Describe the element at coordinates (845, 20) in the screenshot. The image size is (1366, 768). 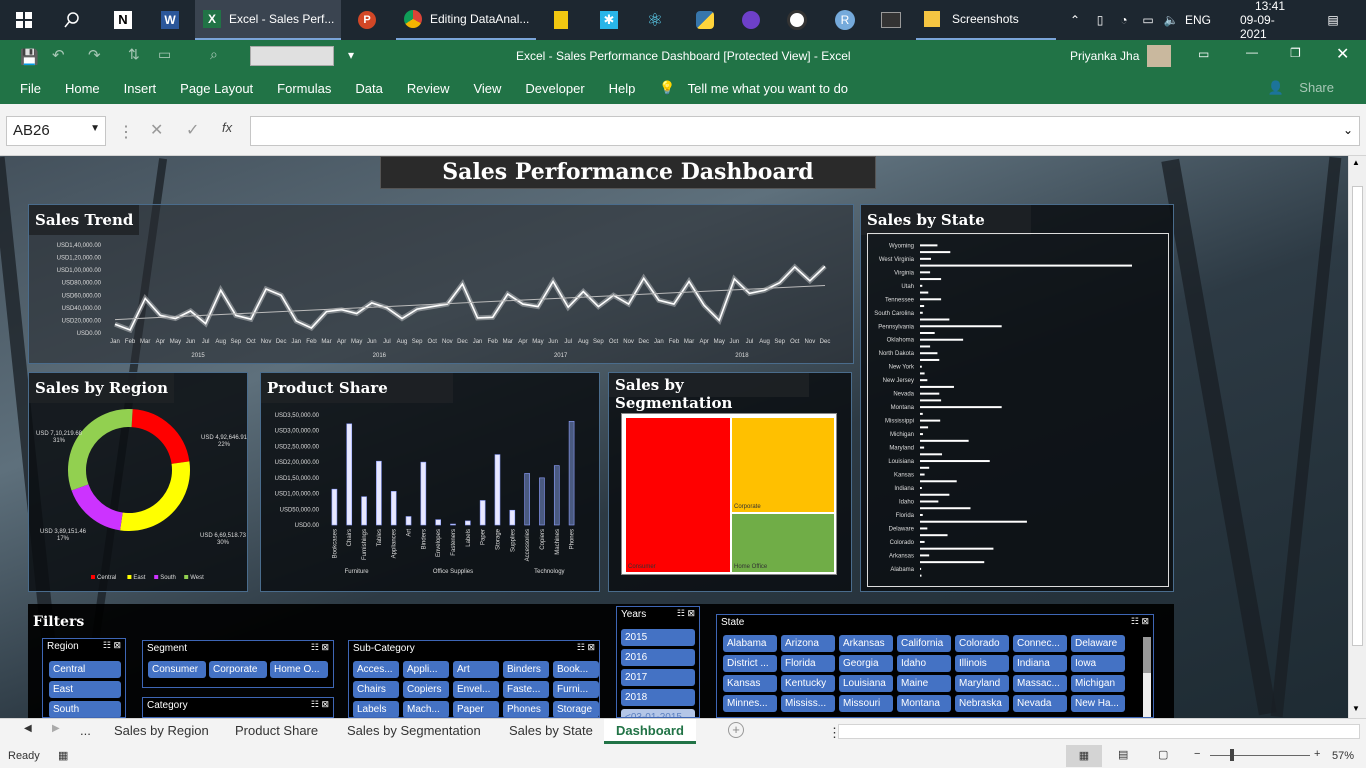
I see `r-studio-icon: R` at that location.